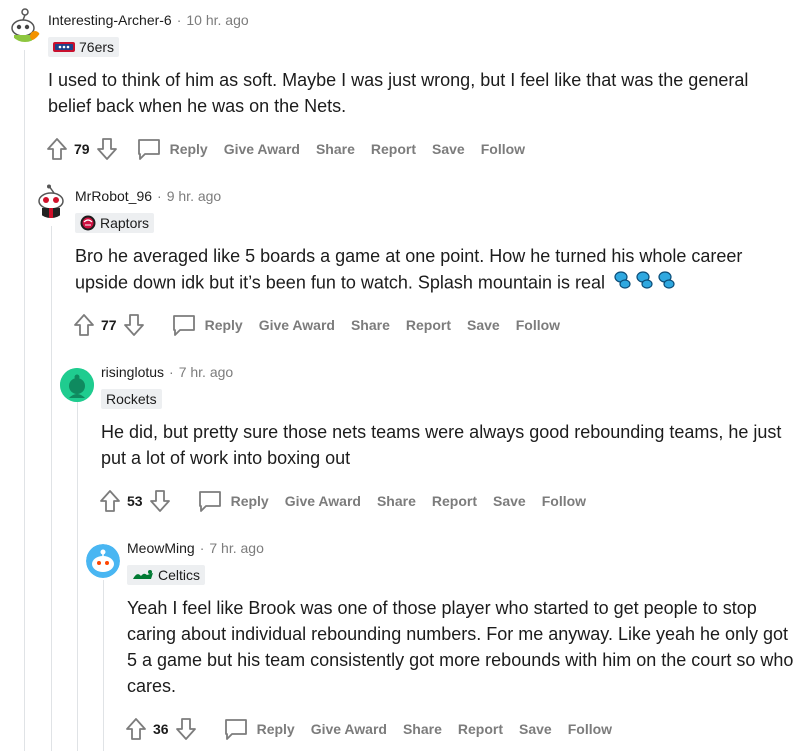  Describe the element at coordinates (217, 20) in the screenshot. I see `timestamp: 10 hr. ago` at that location.